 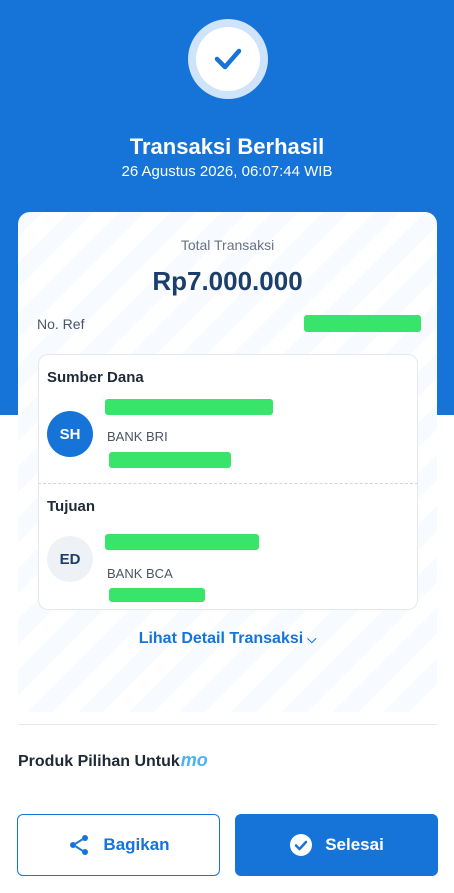 I want to click on destination-title: Tujuan, so click(x=71, y=506).